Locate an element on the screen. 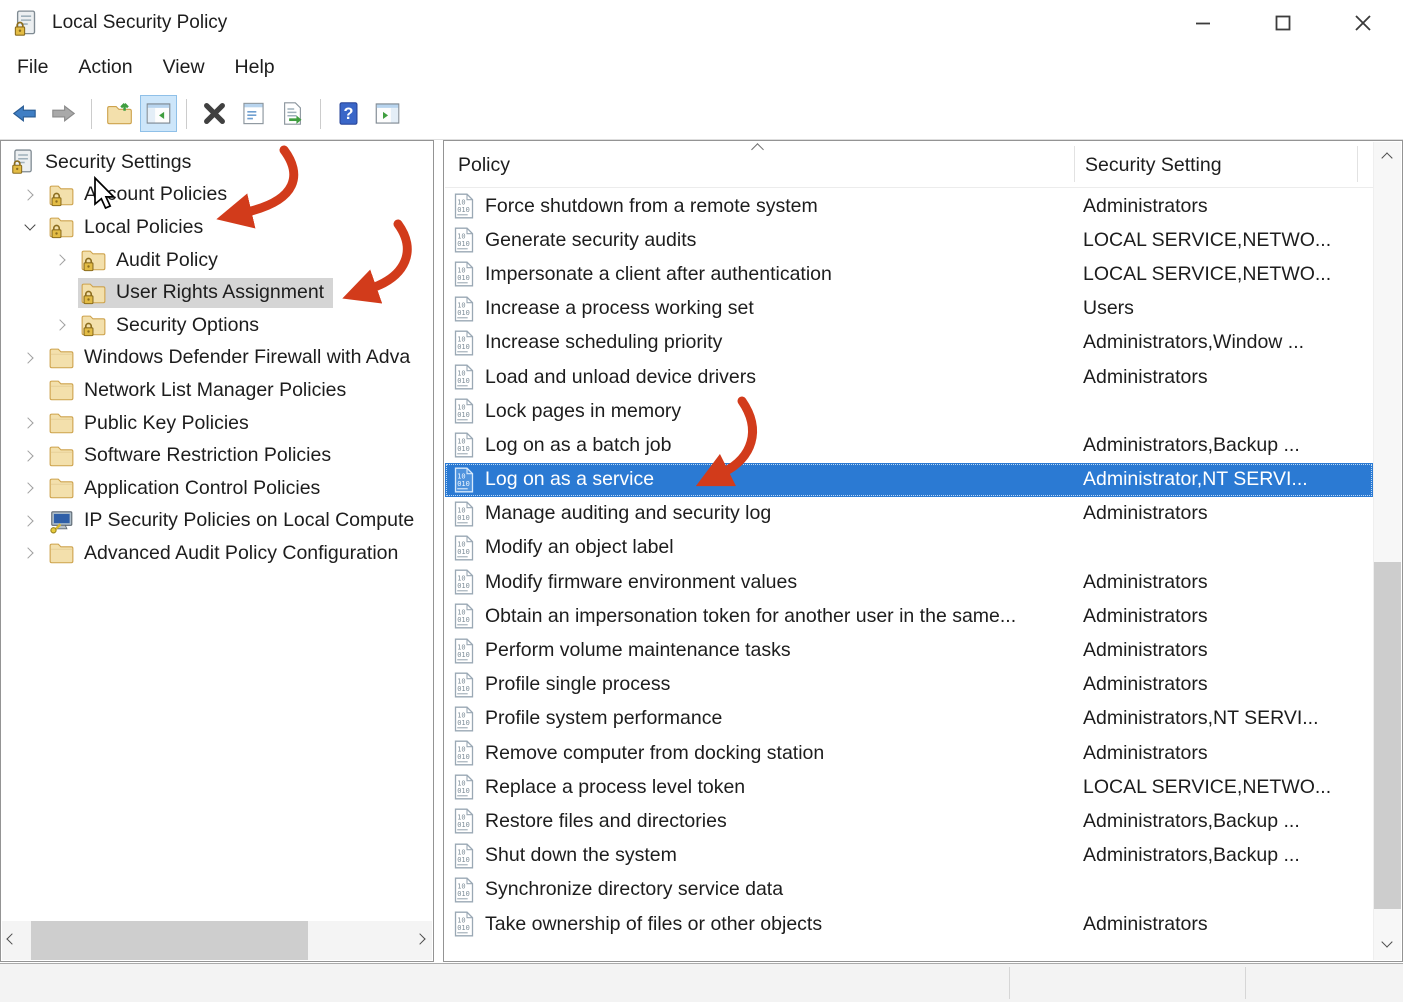 The image size is (1403, 1002). tree-item: Security Settings is located at coordinates (216, 162).